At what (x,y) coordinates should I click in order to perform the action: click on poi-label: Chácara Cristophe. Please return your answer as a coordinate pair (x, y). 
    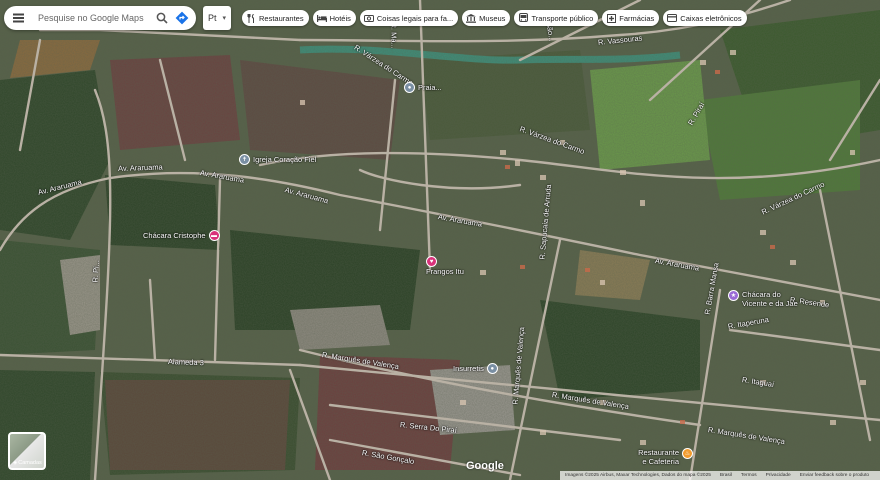
    Looking at the image, I should click on (174, 235).